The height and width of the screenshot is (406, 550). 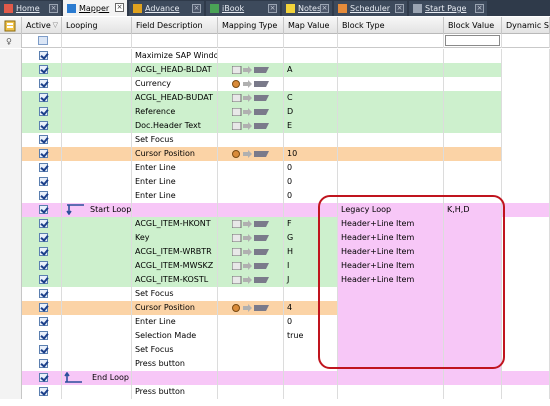 What do you see at coordinates (275, 112) in the screenshot?
I see `table-row: Reference D` at bounding box center [275, 112].